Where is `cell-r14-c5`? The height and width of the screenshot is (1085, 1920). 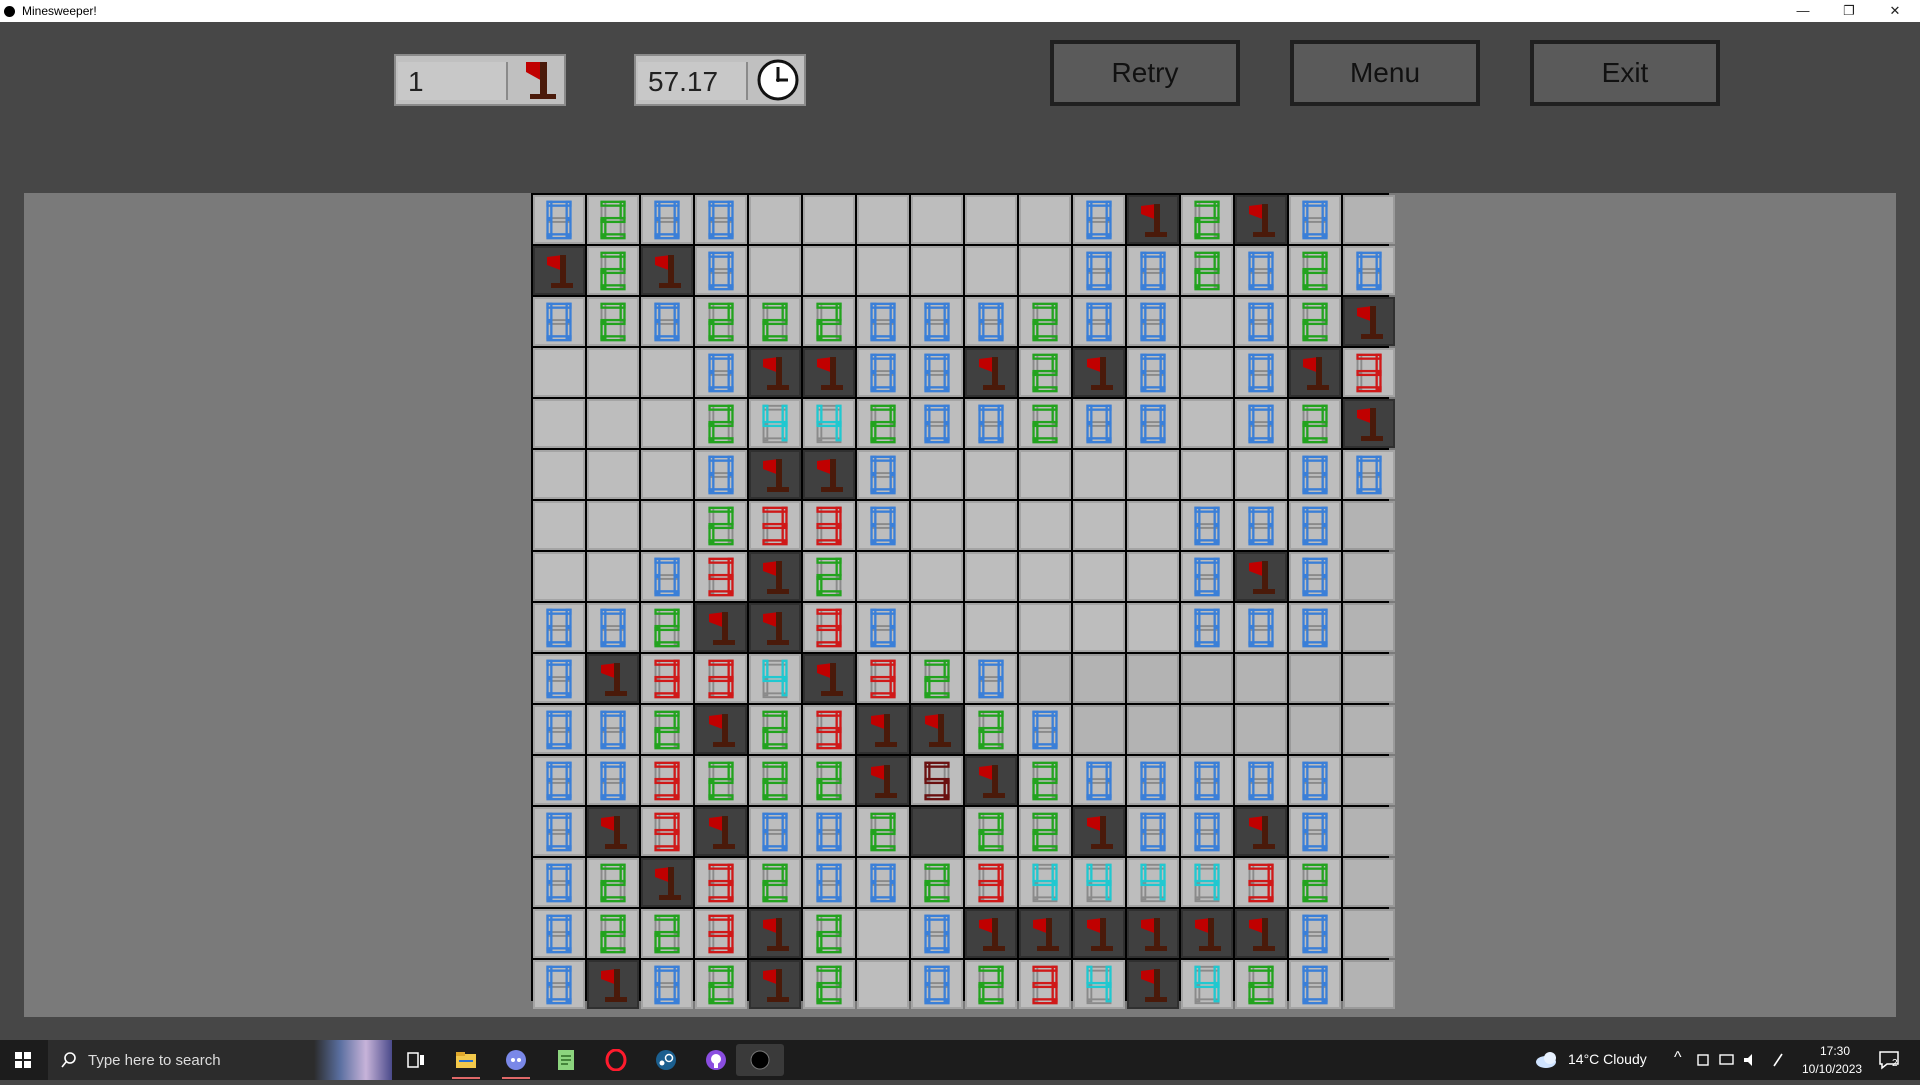
cell-r14-c5 is located at coordinates (775, 882).